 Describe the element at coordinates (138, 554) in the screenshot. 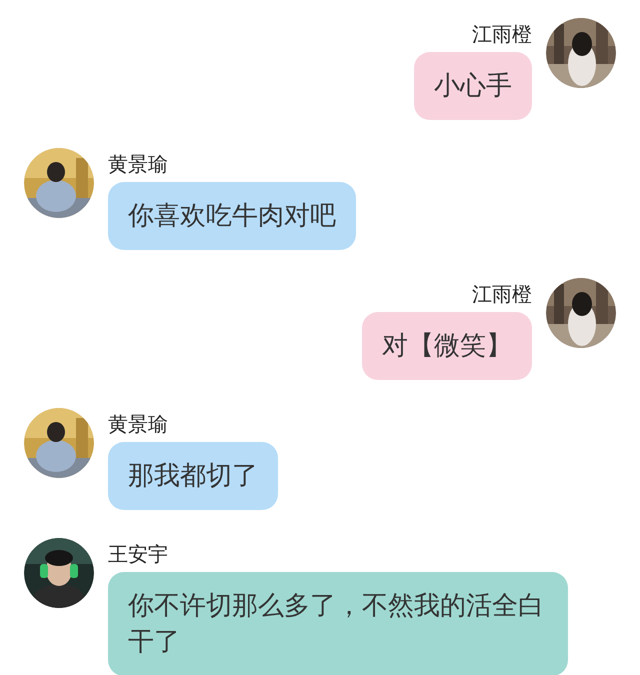

I see `sender-name: 王安宇` at that location.